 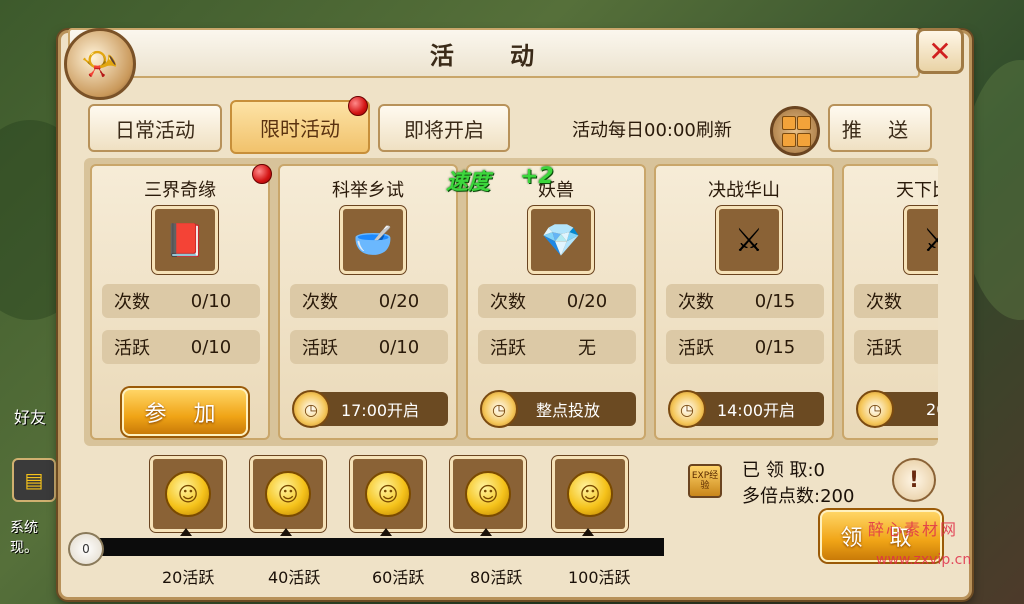 What do you see at coordinates (775, 347) in the screenshot?
I see `active-value: 0/15` at bounding box center [775, 347].